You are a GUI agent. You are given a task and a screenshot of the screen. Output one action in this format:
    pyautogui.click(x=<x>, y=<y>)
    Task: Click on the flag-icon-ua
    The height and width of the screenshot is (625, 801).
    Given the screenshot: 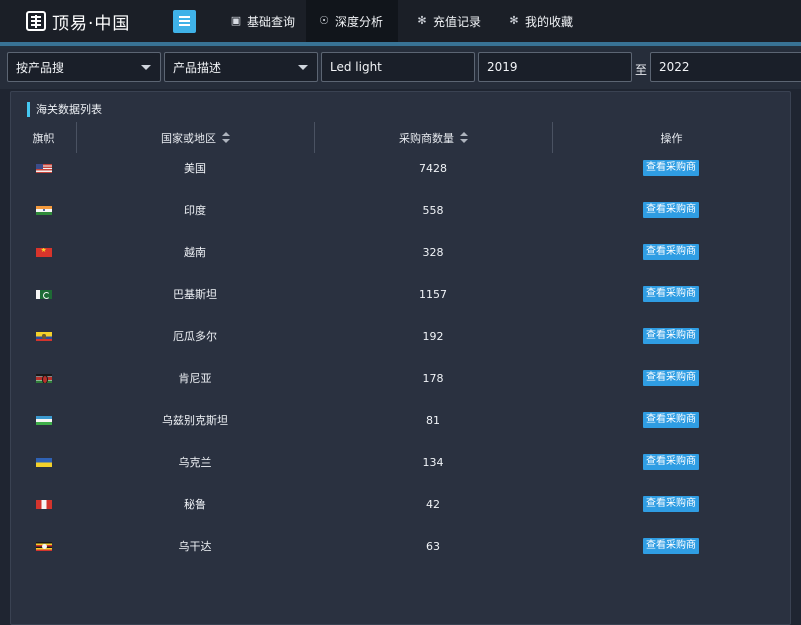 What is the action you would take?
    pyautogui.click(x=43, y=462)
    